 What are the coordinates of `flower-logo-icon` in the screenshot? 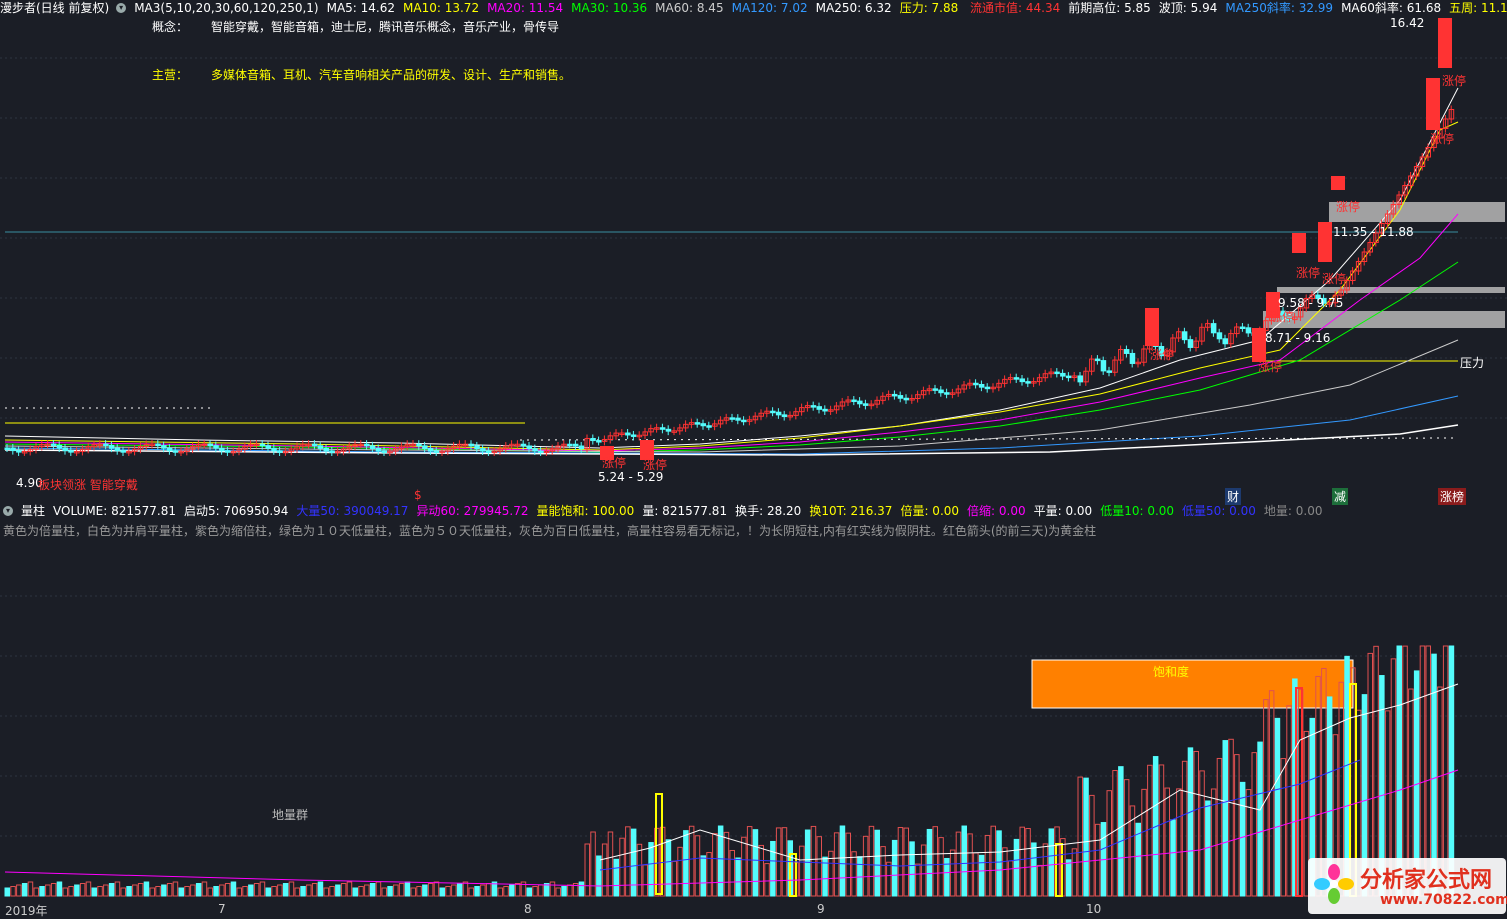 It's located at (1334, 884).